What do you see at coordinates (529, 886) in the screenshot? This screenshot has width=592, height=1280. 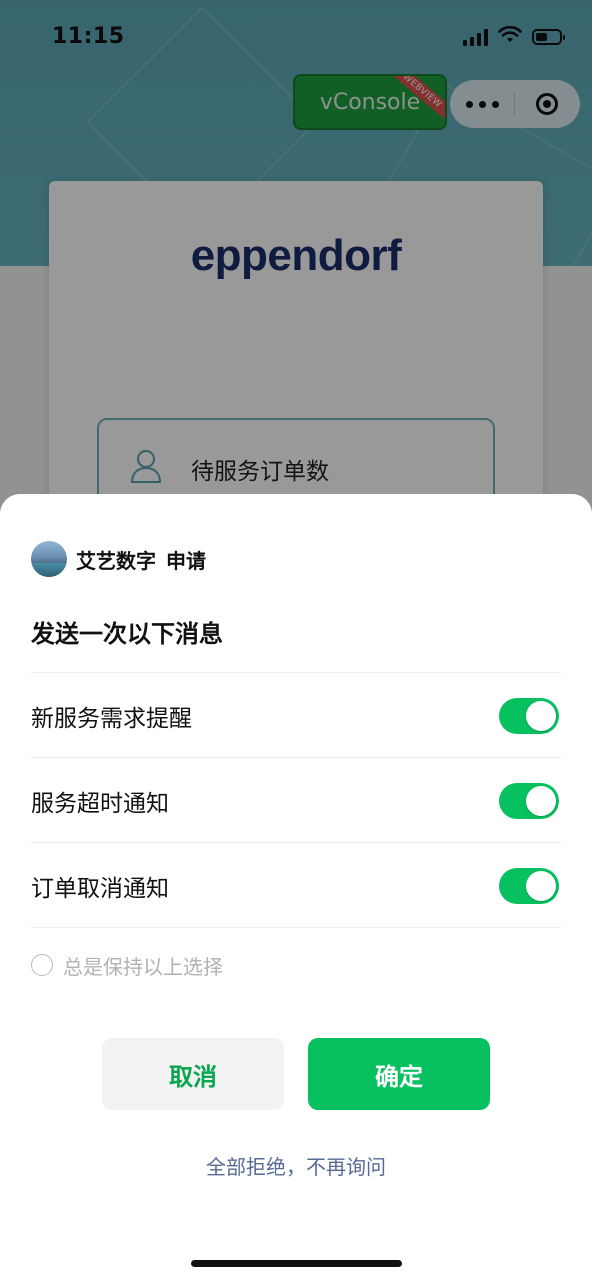 I see `toggle-order-cancel` at bounding box center [529, 886].